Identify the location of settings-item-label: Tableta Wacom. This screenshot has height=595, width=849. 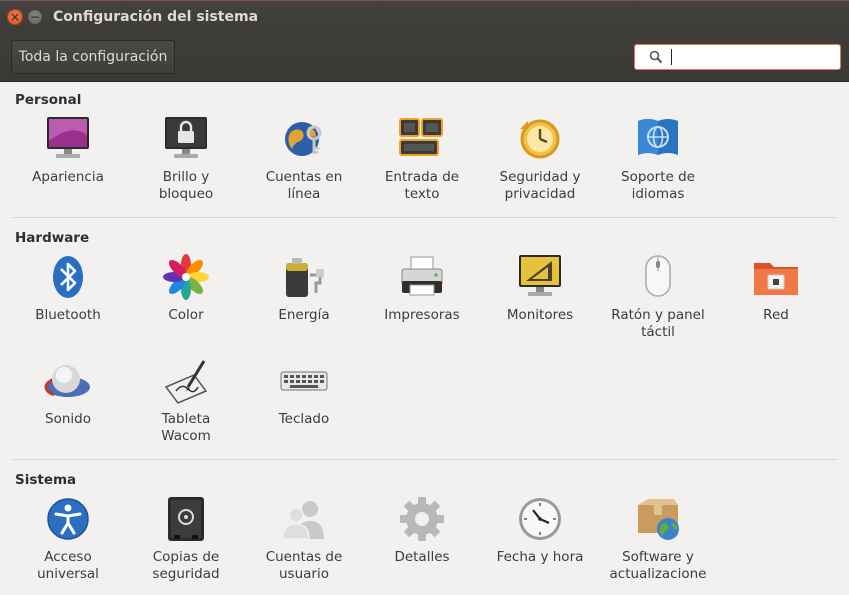
(186, 427).